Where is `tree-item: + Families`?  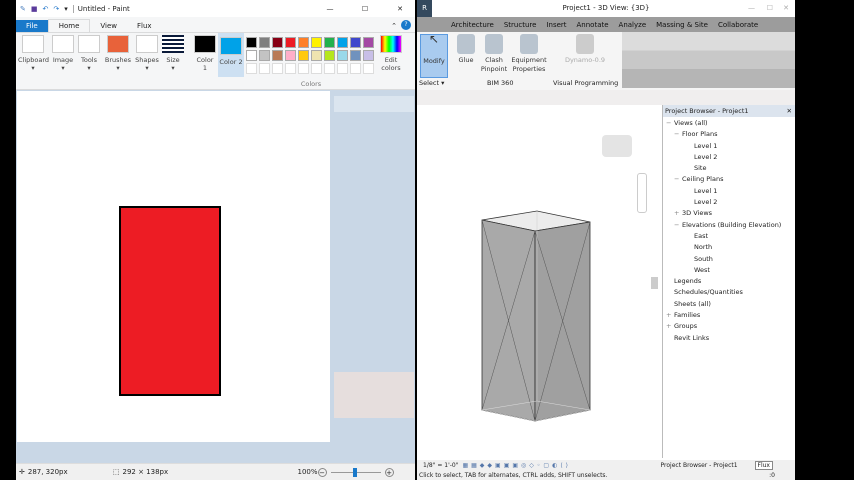 tree-item: + Families is located at coordinates (729, 315).